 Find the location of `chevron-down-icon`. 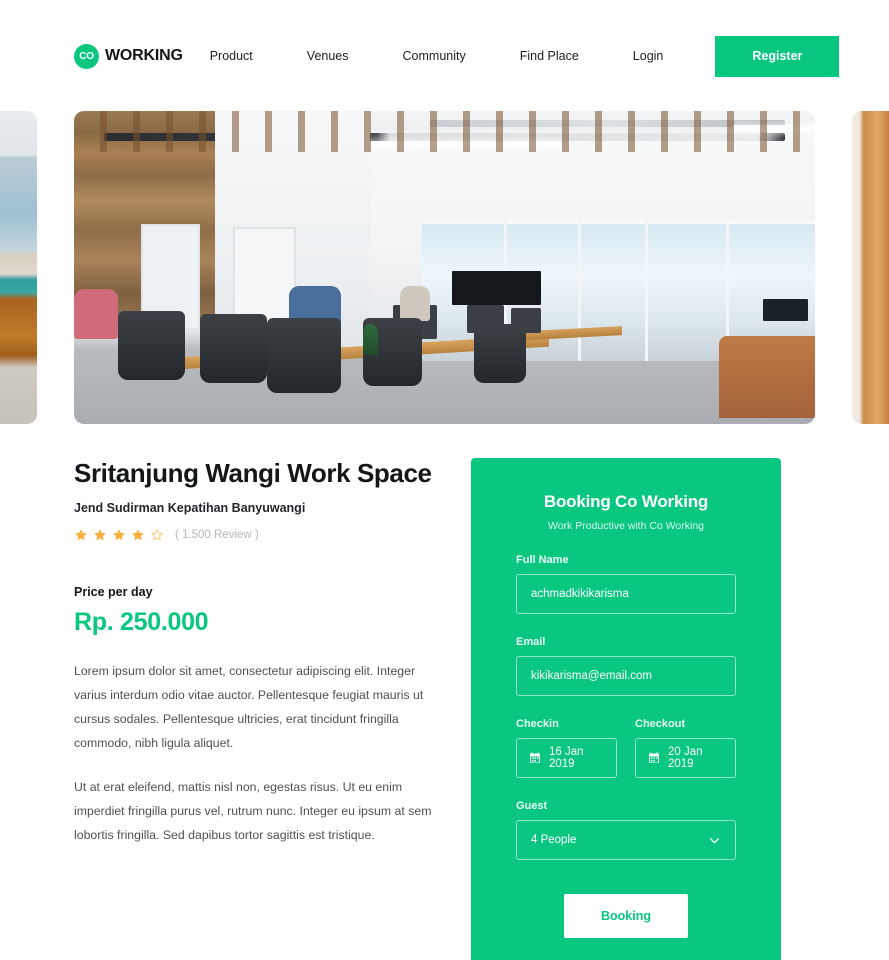

chevron-down-icon is located at coordinates (714, 840).